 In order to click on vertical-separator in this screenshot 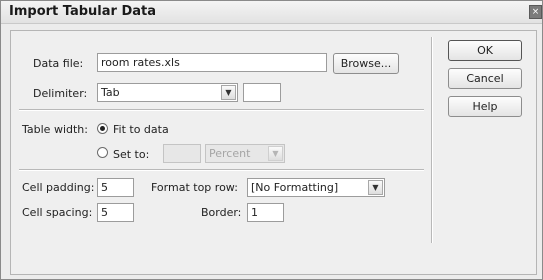, I will do `click(432, 140)`.